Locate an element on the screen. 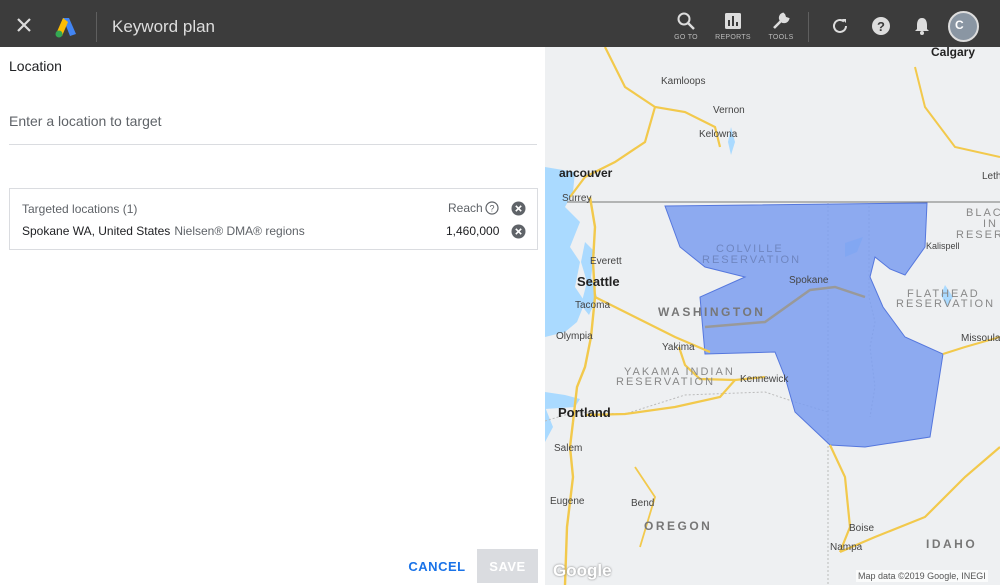 This screenshot has width=1000, height=585. location-reach: 1,460,000 is located at coordinates (473, 231).